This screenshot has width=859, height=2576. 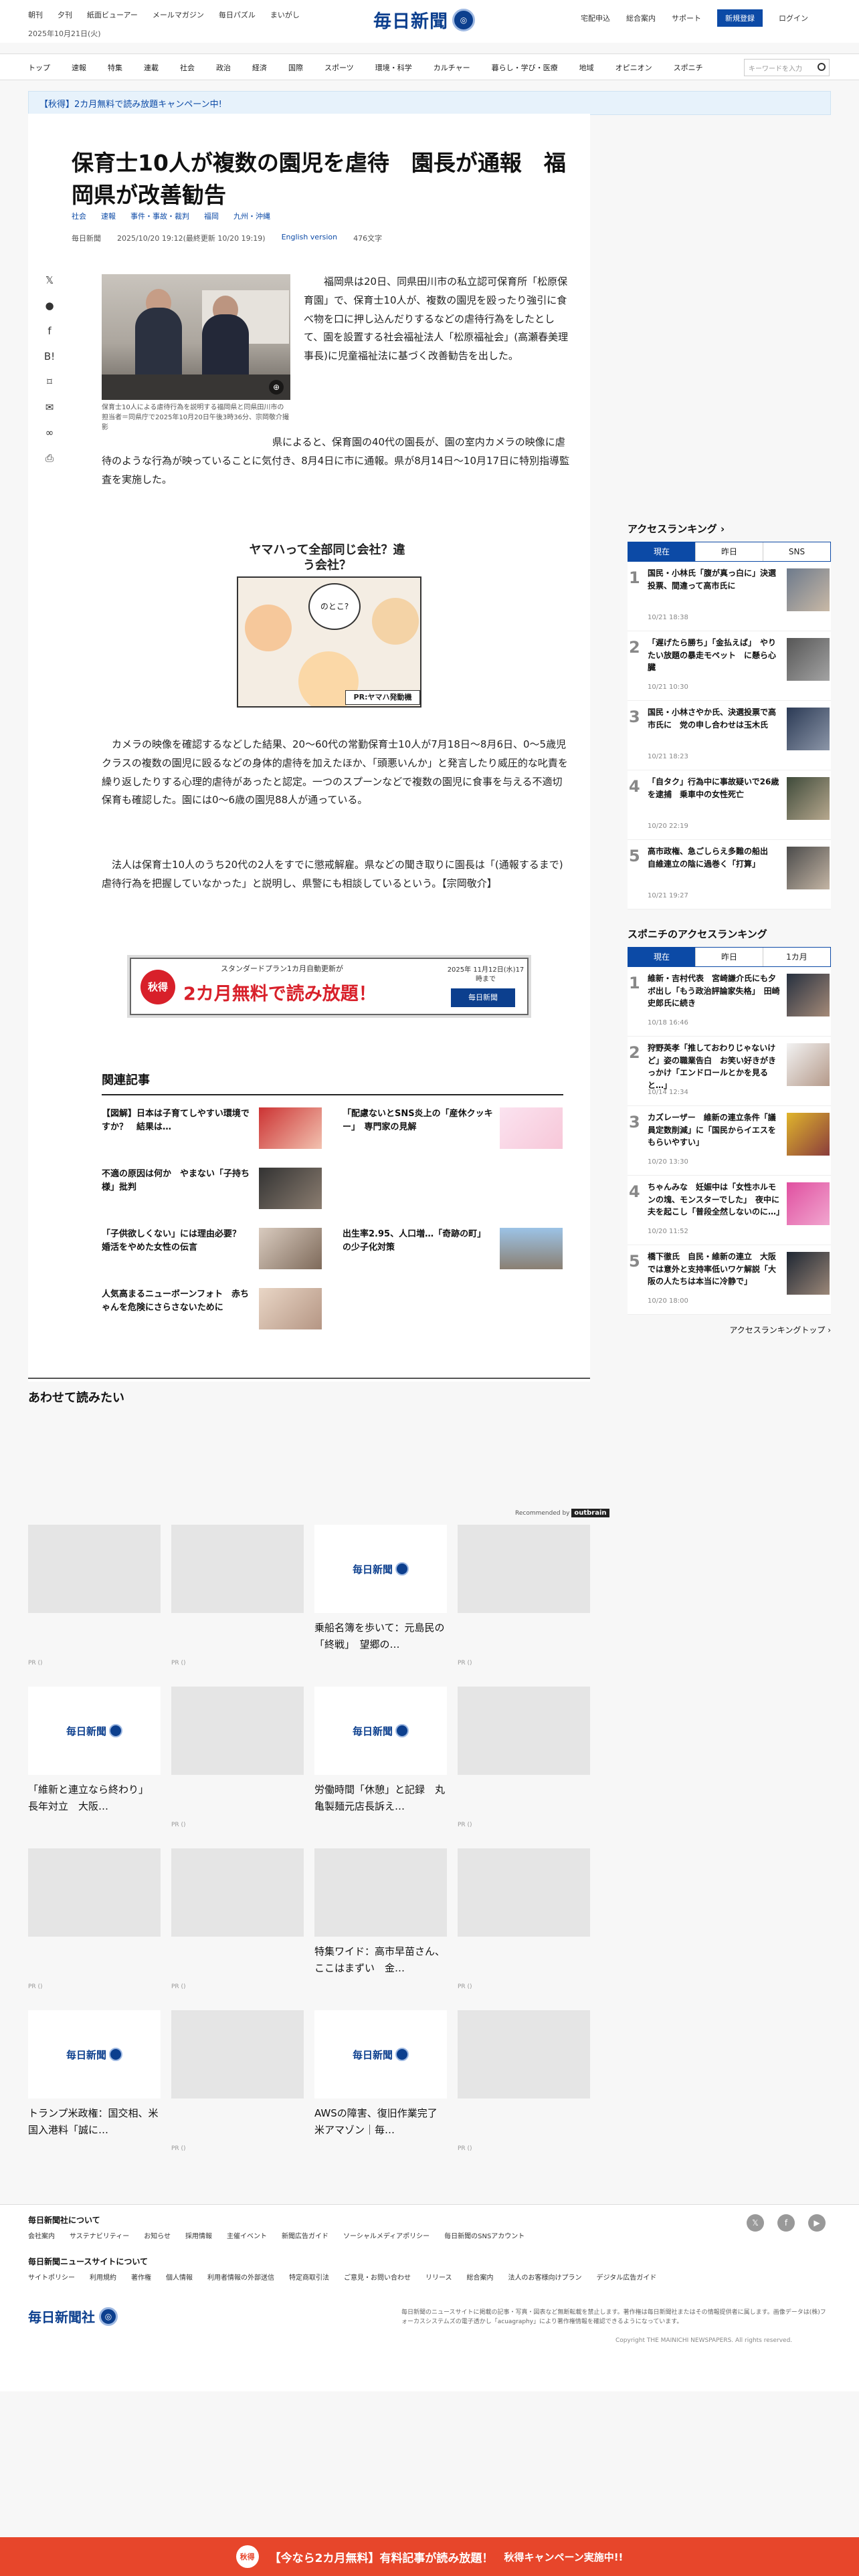 What do you see at coordinates (115, 67) in the screenshot?
I see `nav-item: 特集` at bounding box center [115, 67].